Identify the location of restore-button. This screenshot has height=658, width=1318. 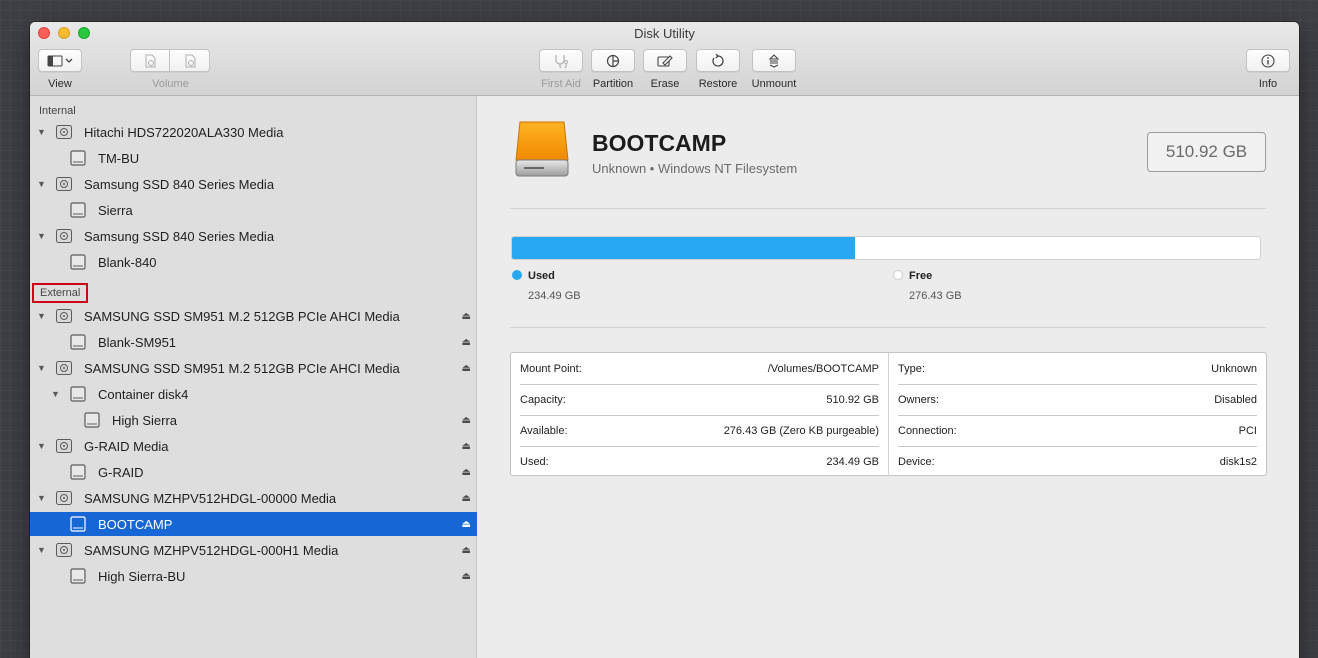
(718, 60).